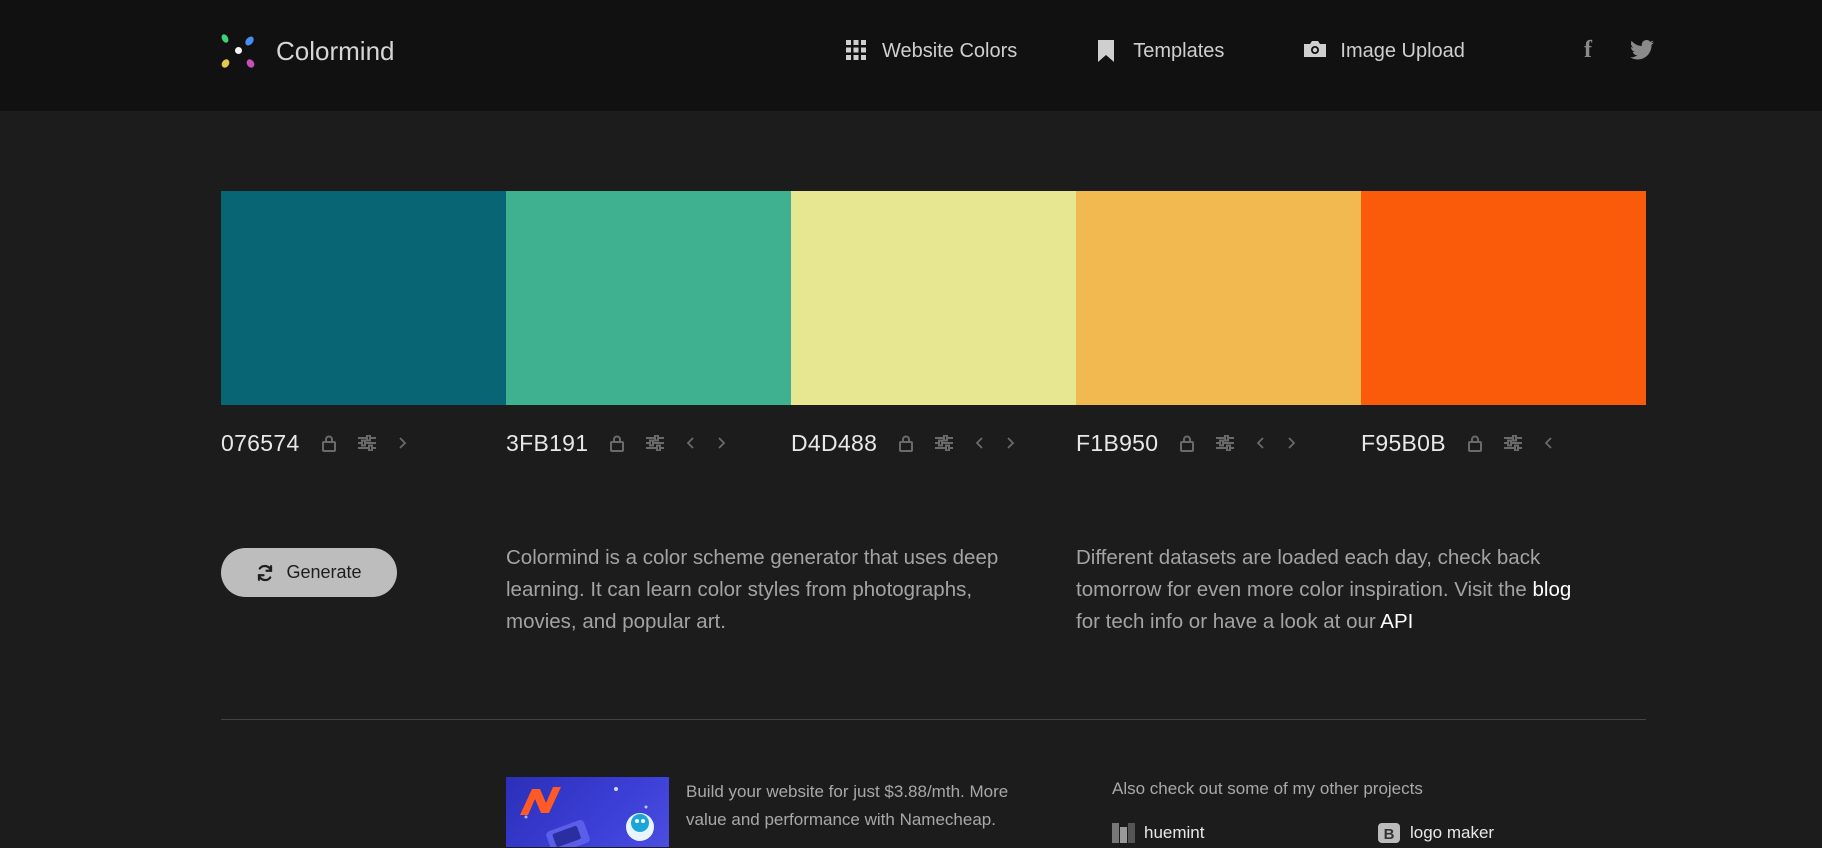  What do you see at coordinates (1315, 51) in the screenshot?
I see `camera-icon` at bounding box center [1315, 51].